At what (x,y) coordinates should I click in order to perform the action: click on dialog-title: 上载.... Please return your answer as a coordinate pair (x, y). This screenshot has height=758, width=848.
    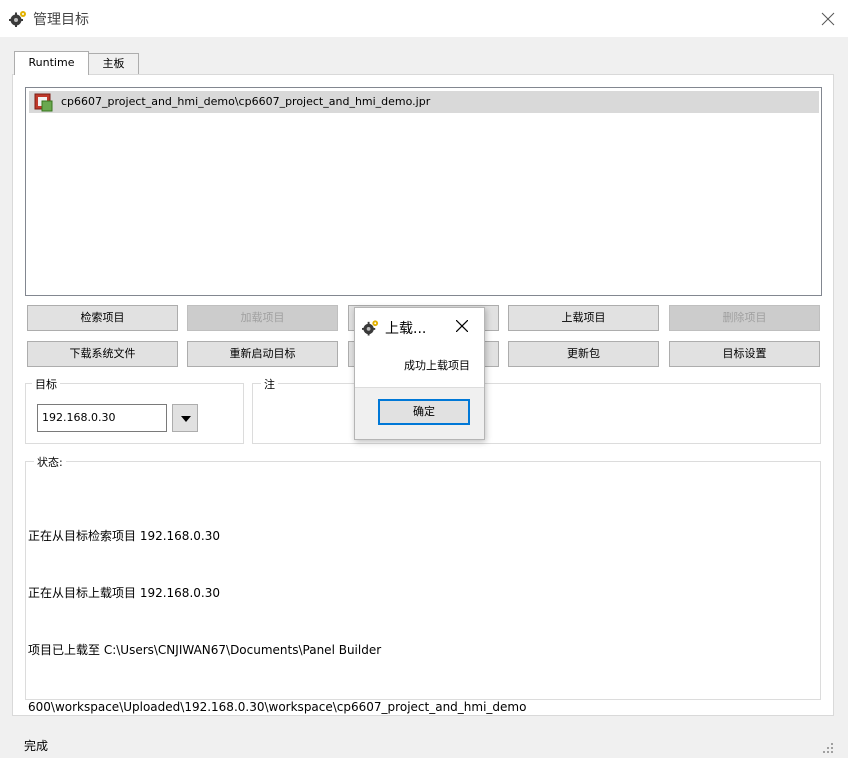
    Looking at the image, I should click on (406, 329).